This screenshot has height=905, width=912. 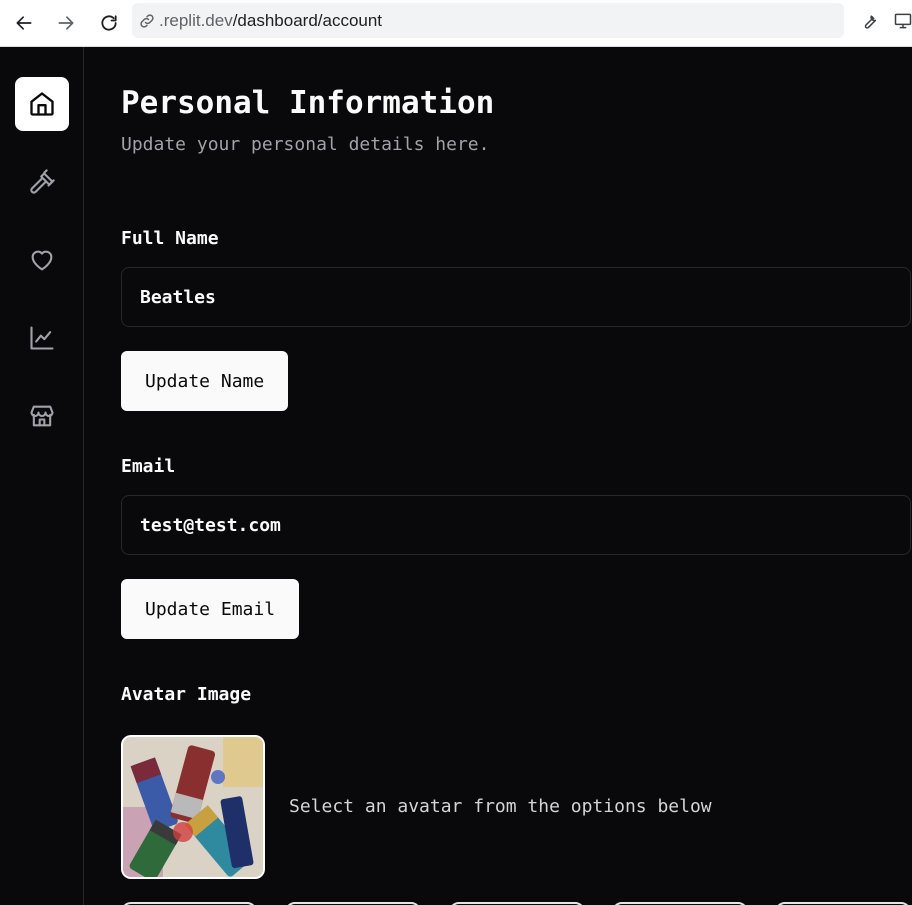 I want to click on avatar-label: Avatar Image, so click(x=186, y=694).